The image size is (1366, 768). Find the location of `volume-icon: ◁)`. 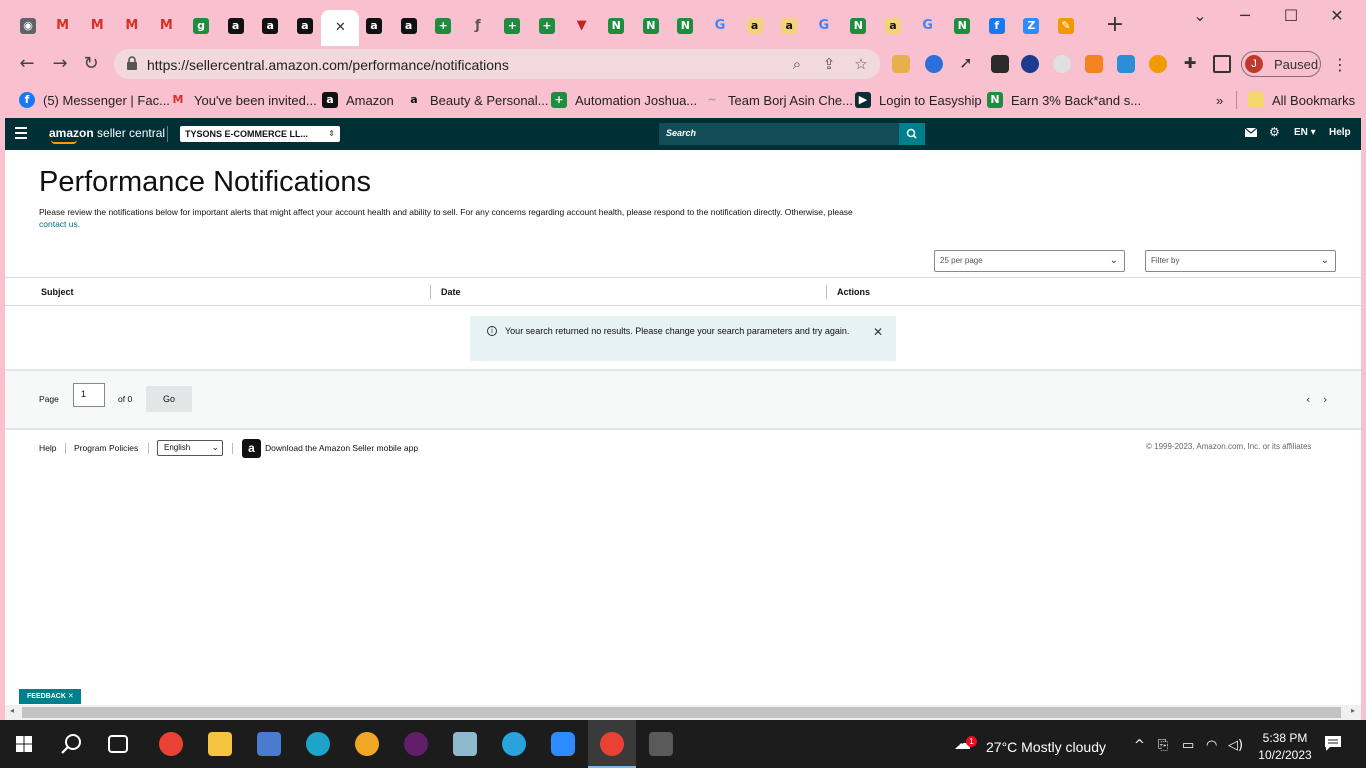

volume-icon: ◁) is located at coordinates (1235, 745).